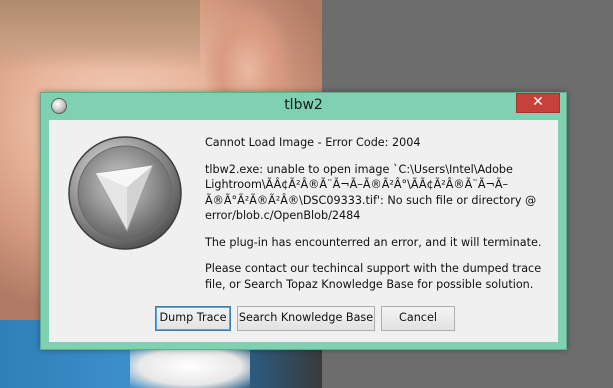 The height and width of the screenshot is (388, 613). Describe the element at coordinates (100, 35) in the screenshot. I see `background-photo-hair` at that location.